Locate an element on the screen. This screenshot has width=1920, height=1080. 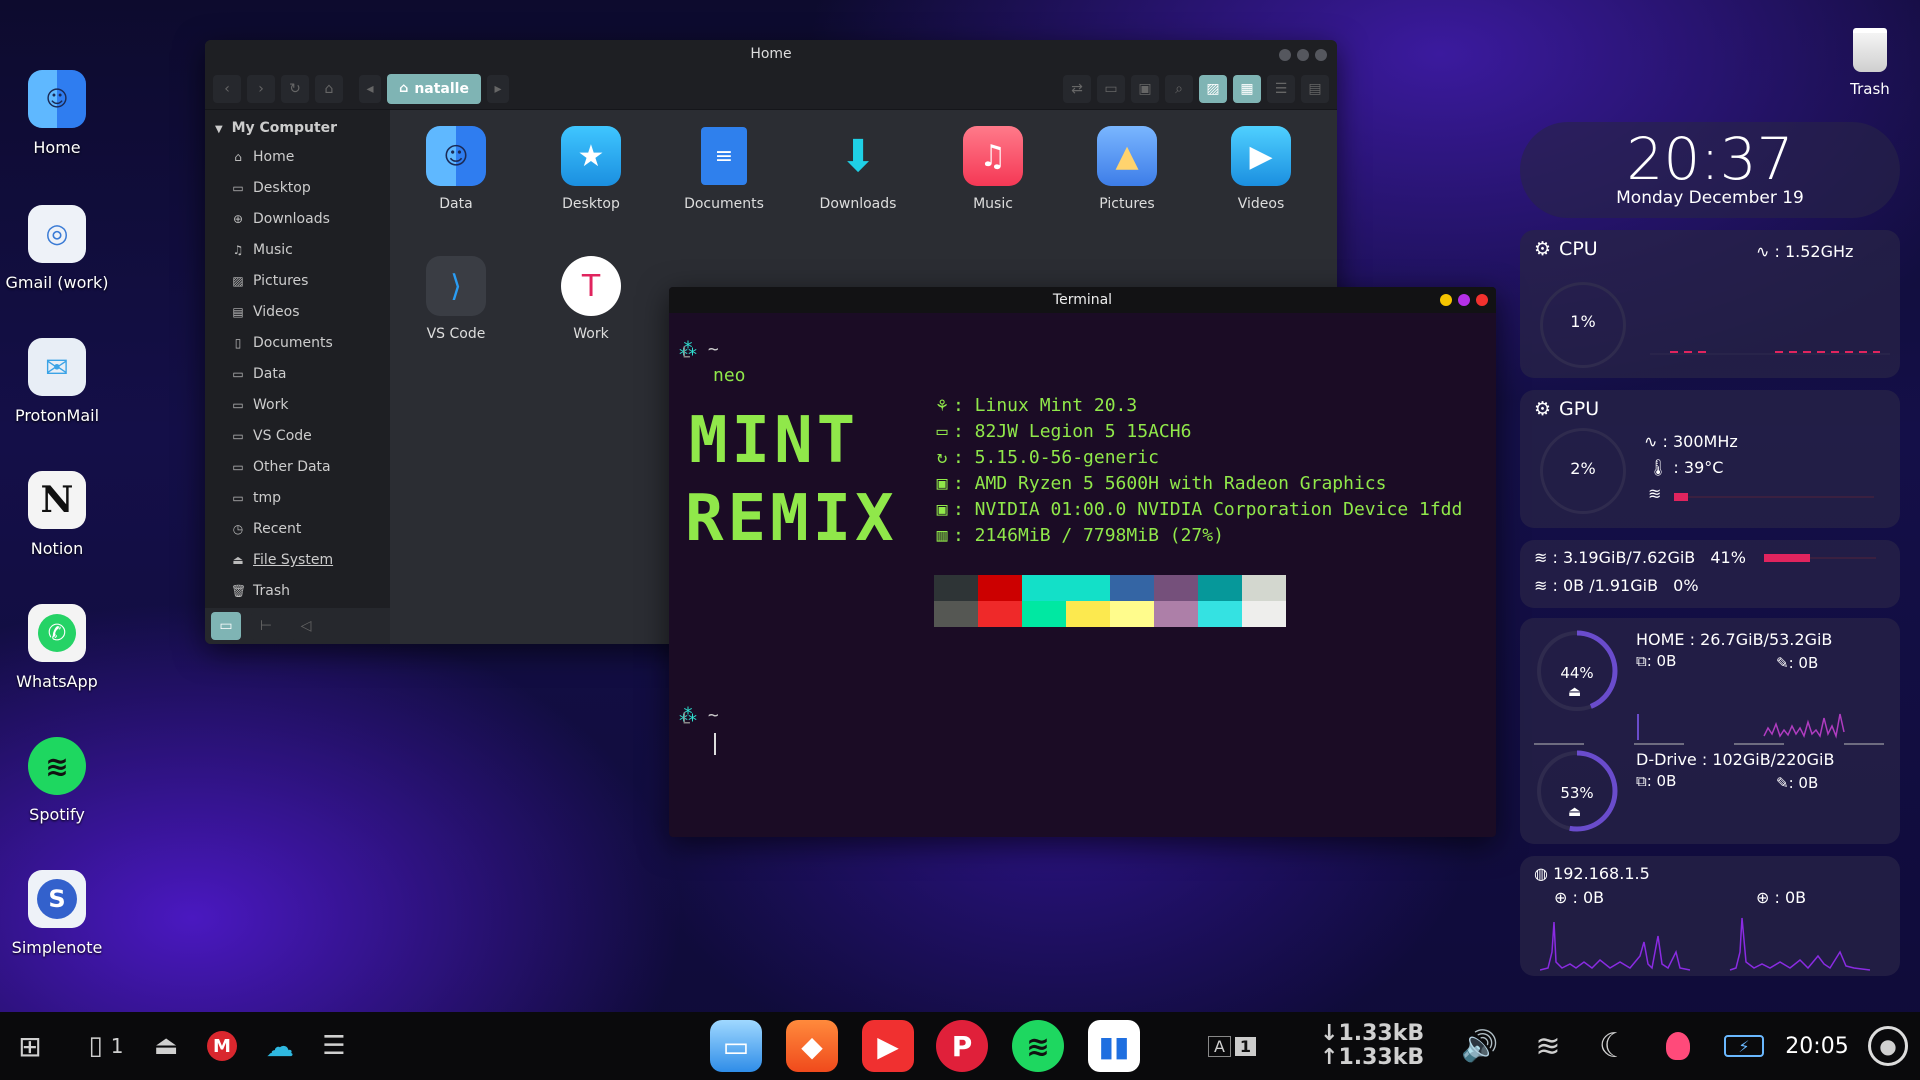
sidebar-item-file-system: ⏏ File System is located at coordinates (297, 560).